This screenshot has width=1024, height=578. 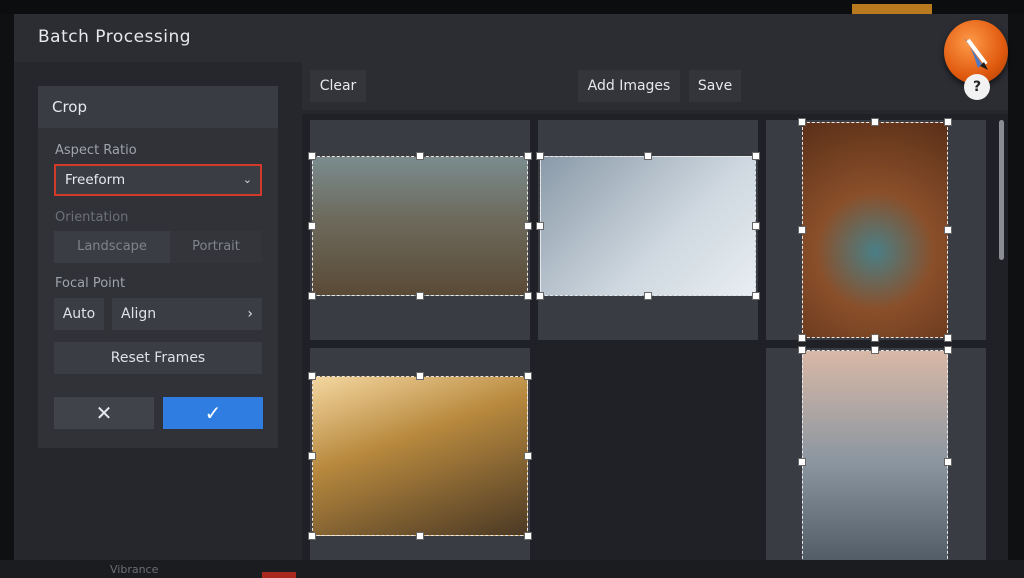 What do you see at coordinates (1001, 190) in the screenshot?
I see `scrollbar` at bounding box center [1001, 190].